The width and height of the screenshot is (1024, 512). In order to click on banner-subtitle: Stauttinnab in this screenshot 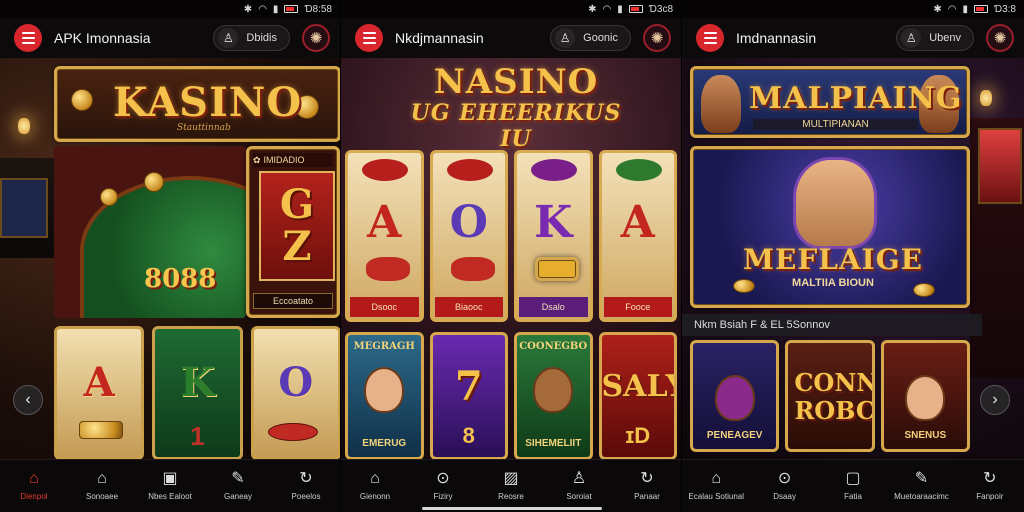, I will do `click(204, 128)`.